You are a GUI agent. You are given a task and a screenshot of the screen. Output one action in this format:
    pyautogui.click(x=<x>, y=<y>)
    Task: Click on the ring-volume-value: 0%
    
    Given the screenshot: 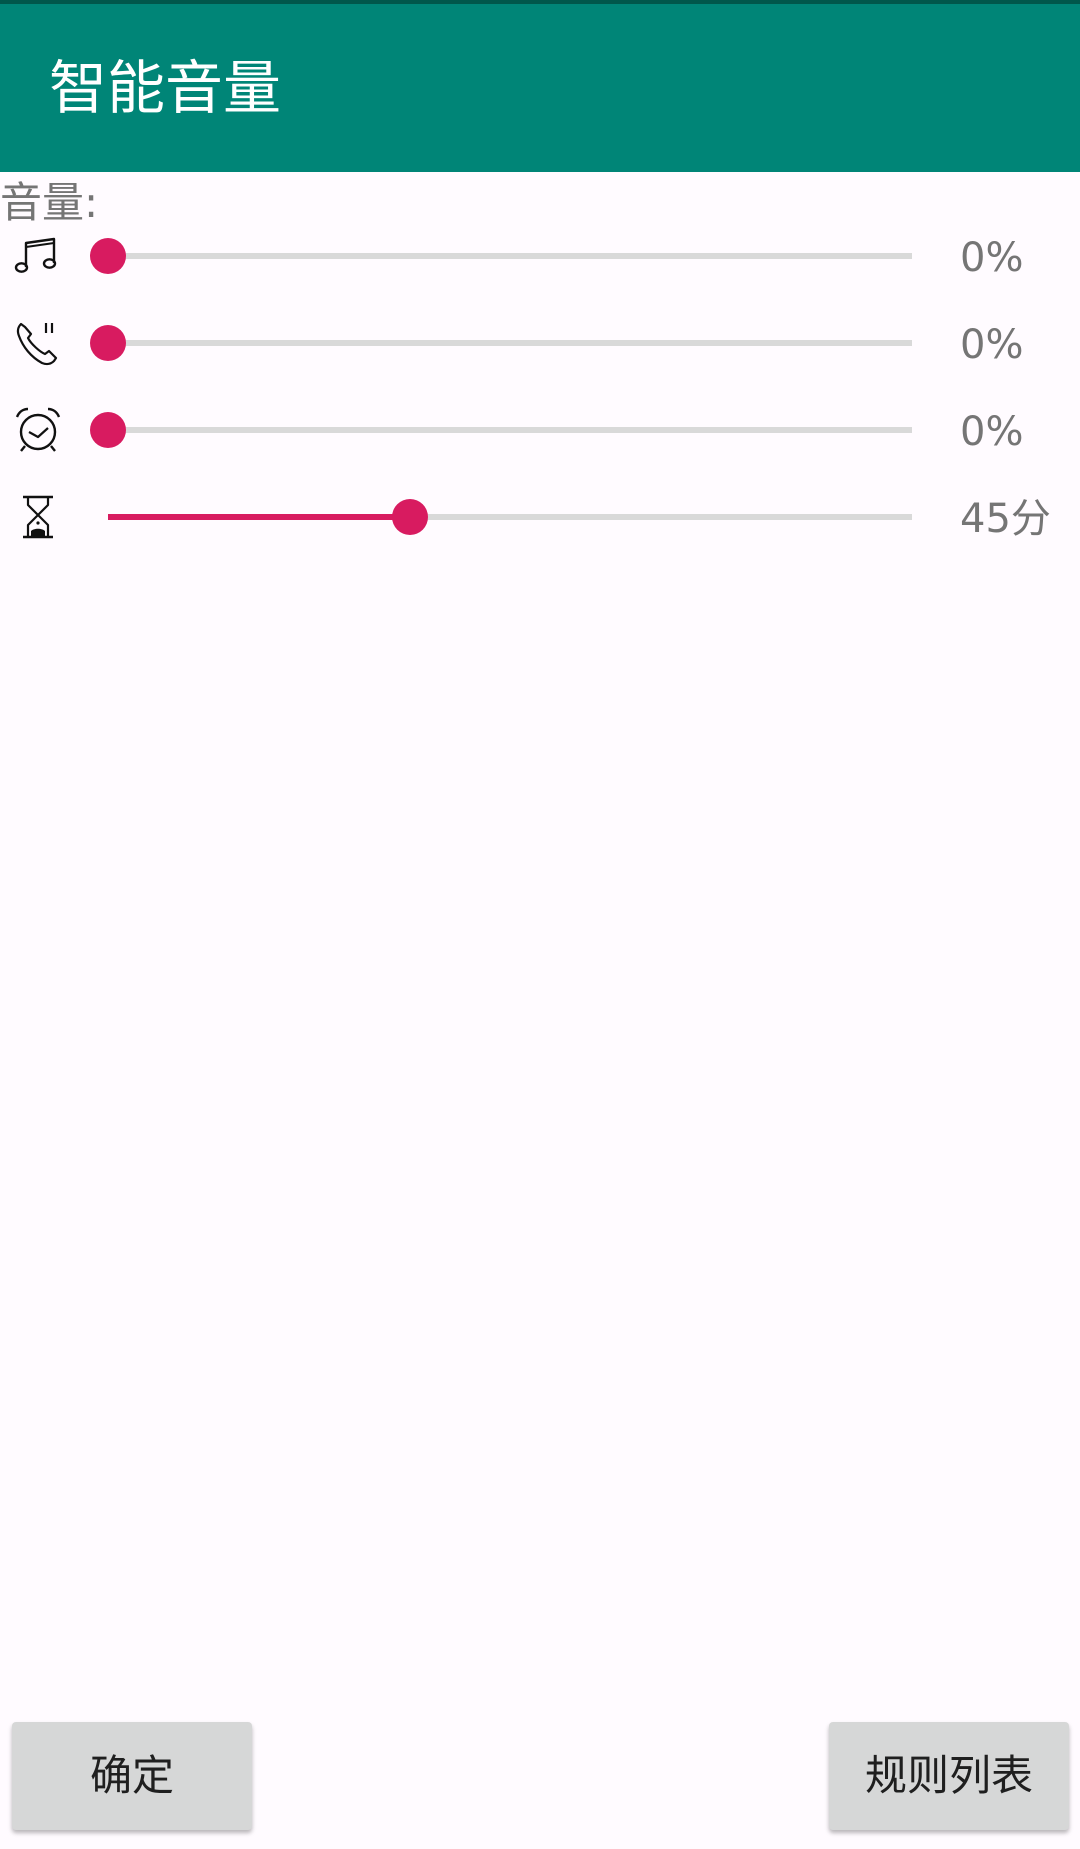 What is the action you would take?
    pyautogui.click(x=992, y=345)
    